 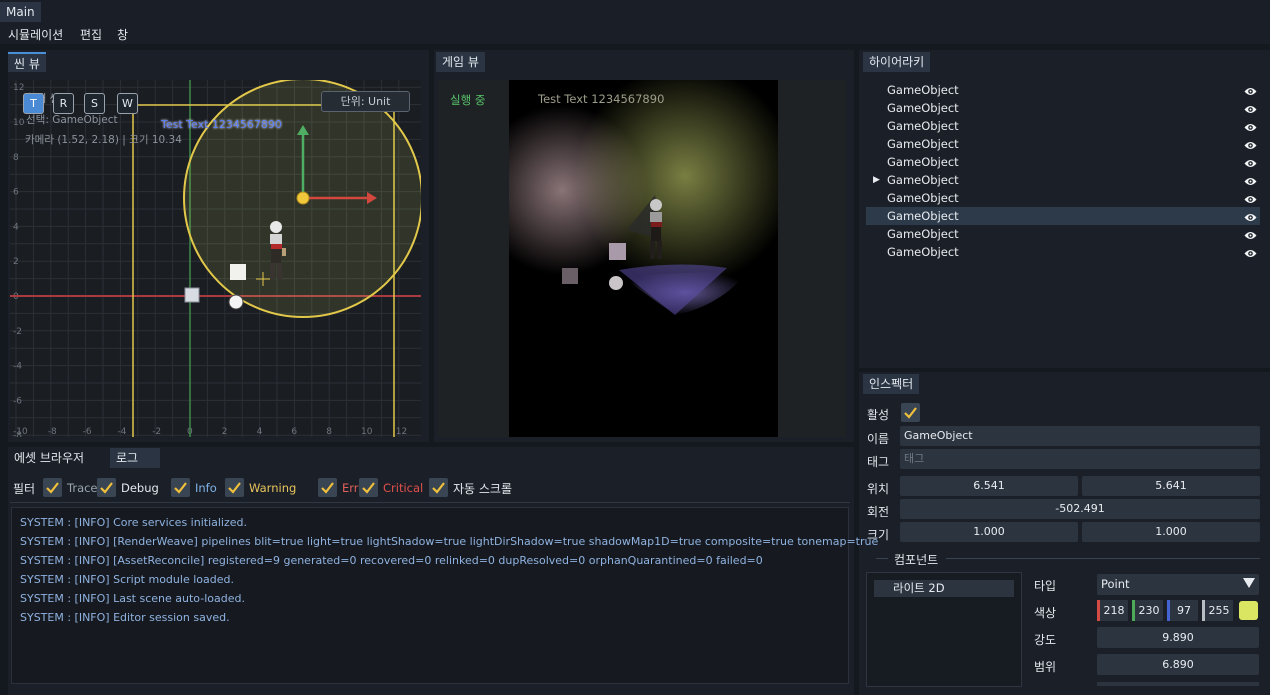 What do you see at coordinates (17, 434) in the screenshot?
I see `y-tick-label: -8` at bounding box center [17, 434].